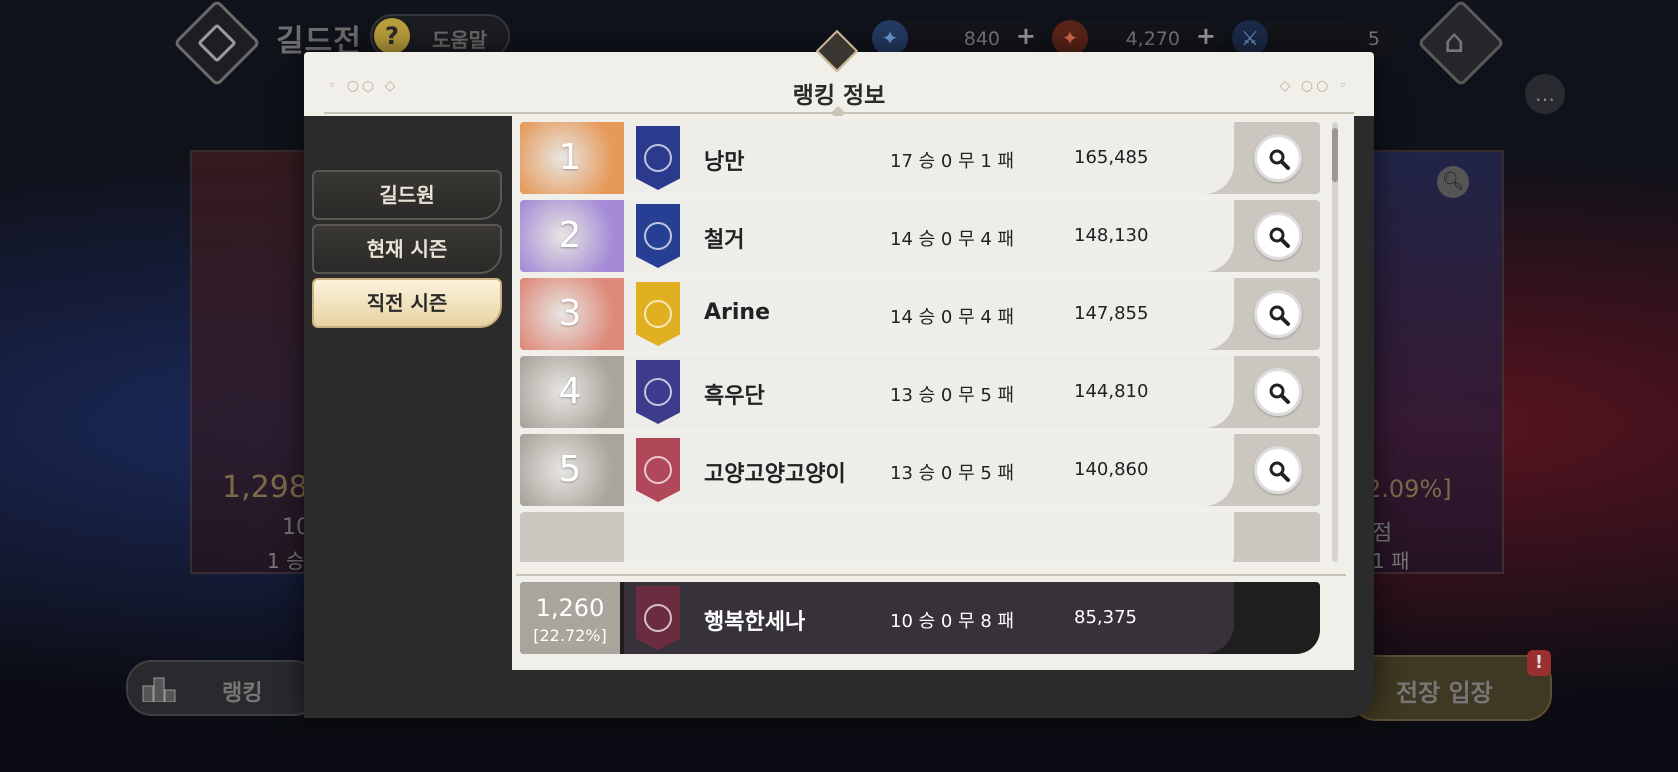  I want to click on ranking-row: 4 흑우단 13 승 0 무 5 패 144,810, so click(920, 392).